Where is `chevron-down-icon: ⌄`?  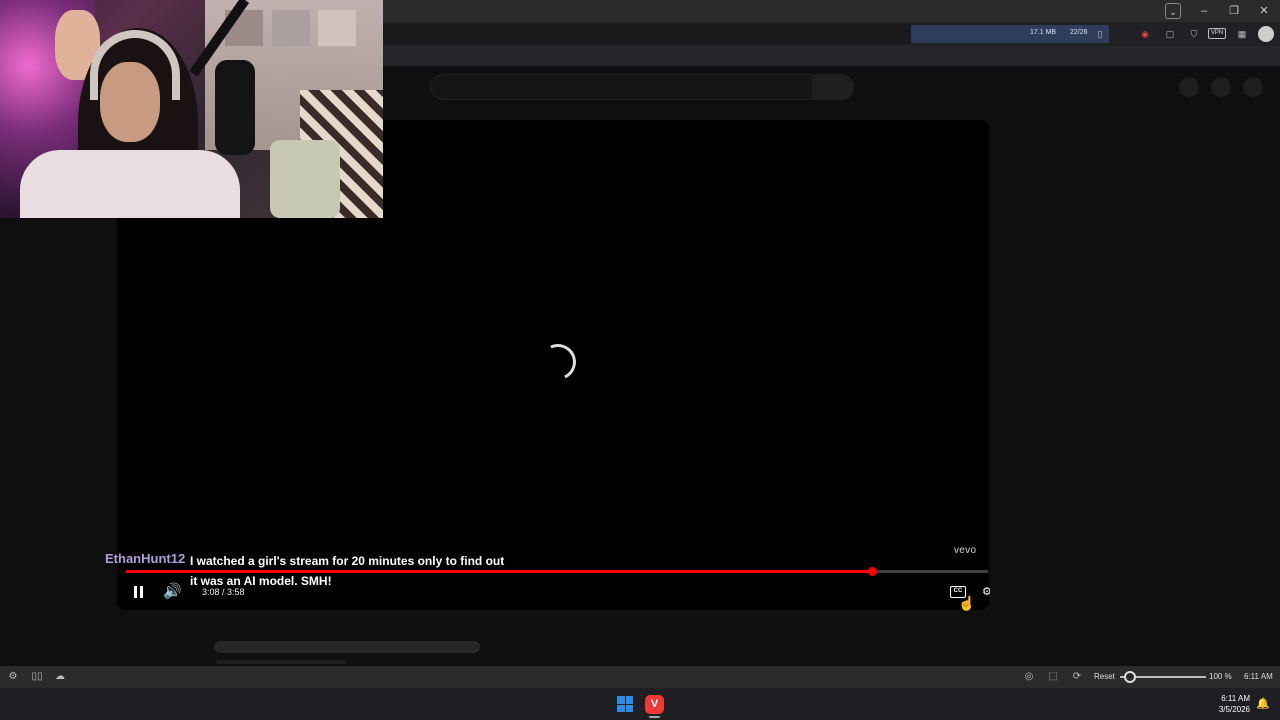 chevron-down-icon: ⌄ is located at coordinates (1173, 11).